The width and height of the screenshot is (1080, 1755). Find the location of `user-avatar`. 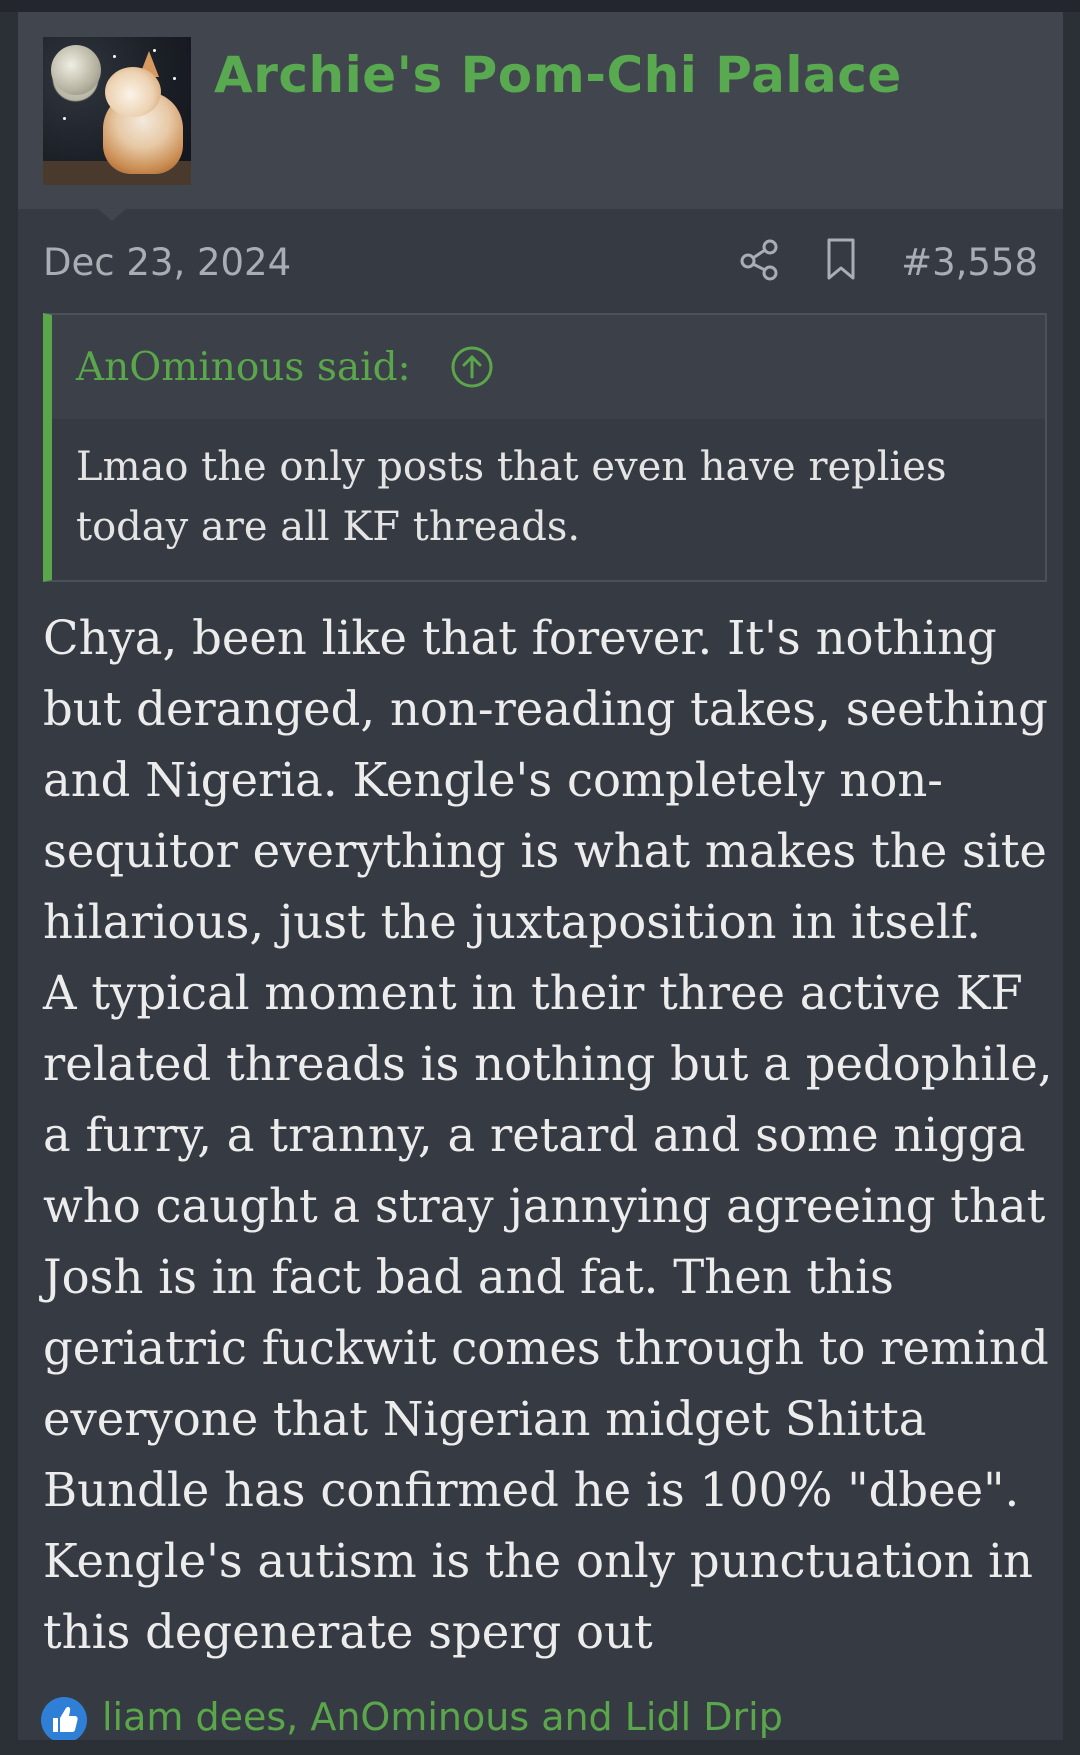

user-avatar is located at coordinates (117, 111).